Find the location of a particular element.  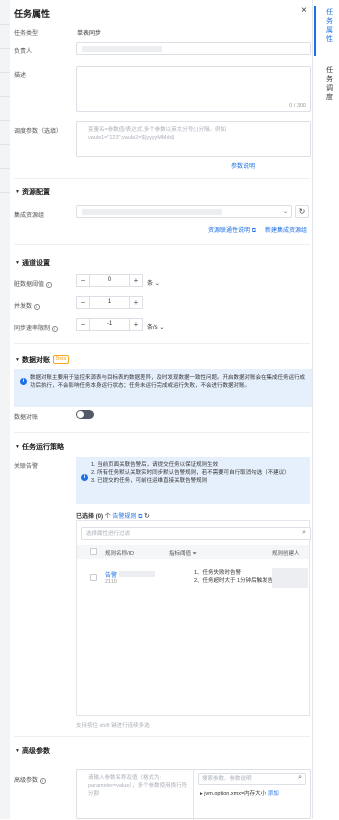

col-rule-creator: 规则创建人 is located at coordinates (286, 554).